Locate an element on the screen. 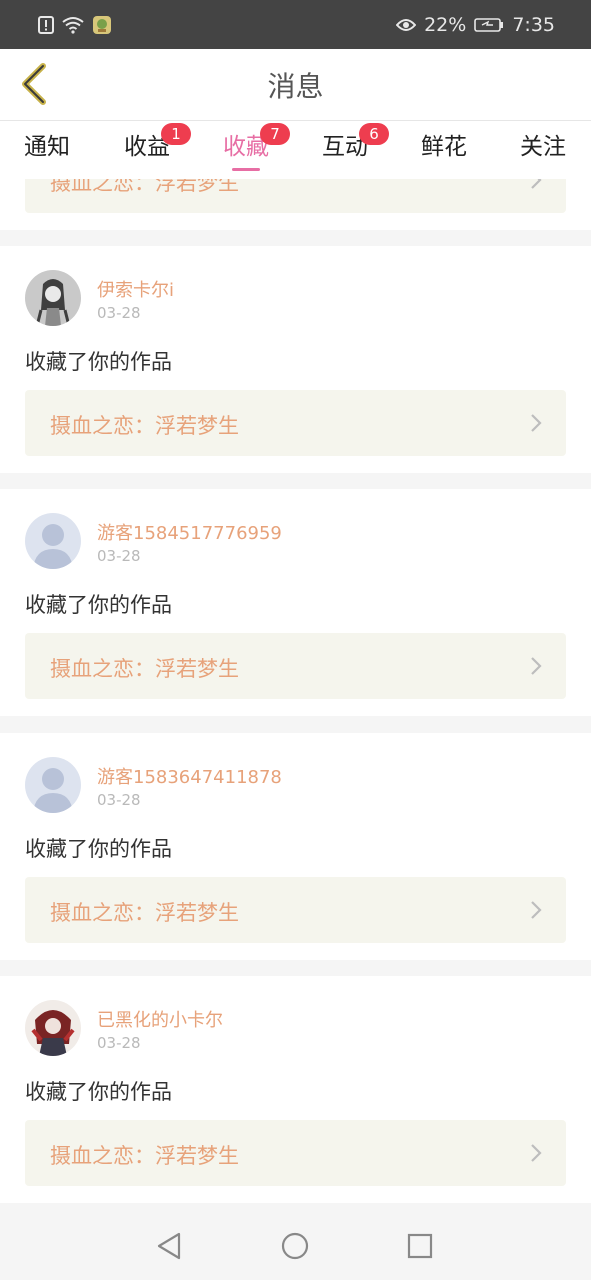 The height and width of the screenshot is (1280, 591). user-name: 游客1583647411878 is located at coordinates (189, 776).